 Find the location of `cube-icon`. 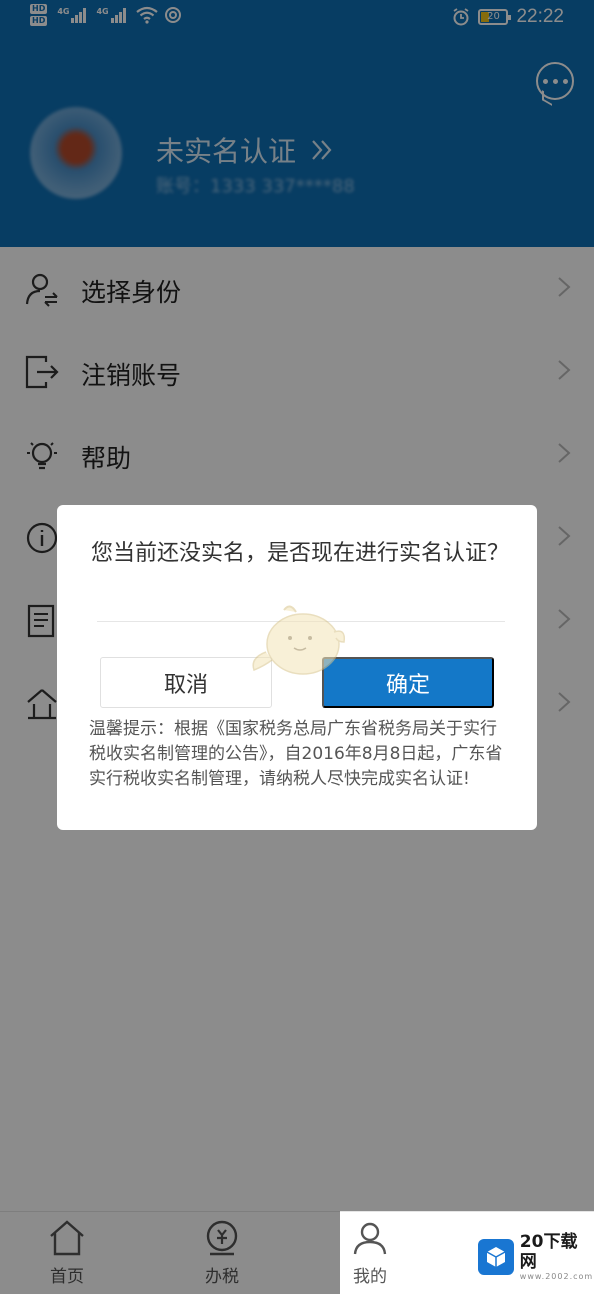

cube-icon is located at coordinates (496, 1257).